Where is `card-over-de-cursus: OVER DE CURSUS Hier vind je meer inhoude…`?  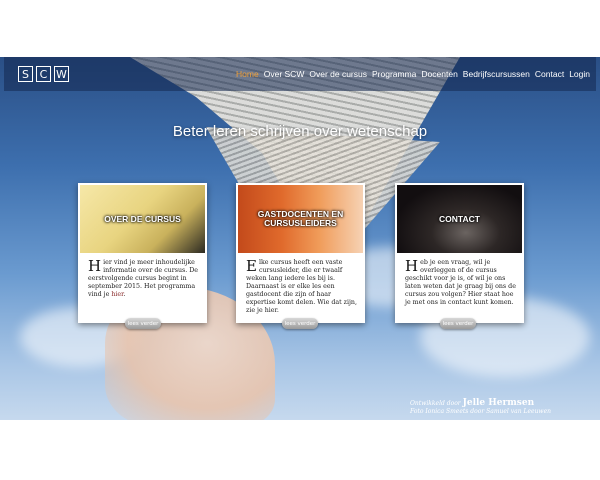
card-over-de-cursus: OVER DE CURSUS Hier vind je meer inhoude… is located at coordinates (142, 253).